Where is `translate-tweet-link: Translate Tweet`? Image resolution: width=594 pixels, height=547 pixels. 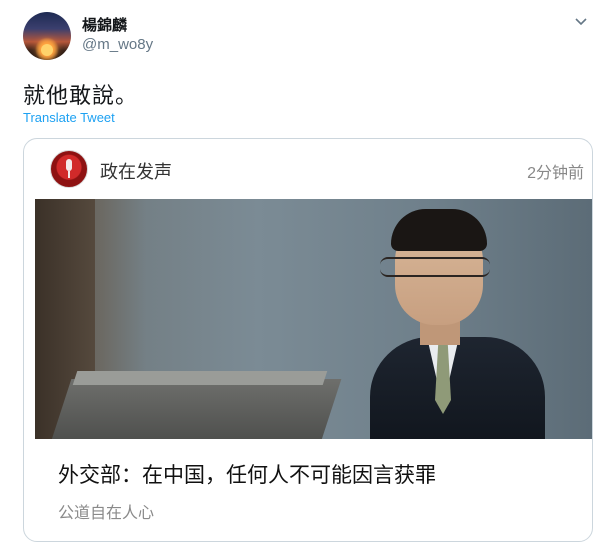 translate-tweet-link: Translate Tweet is located at coordinates (69, 117).